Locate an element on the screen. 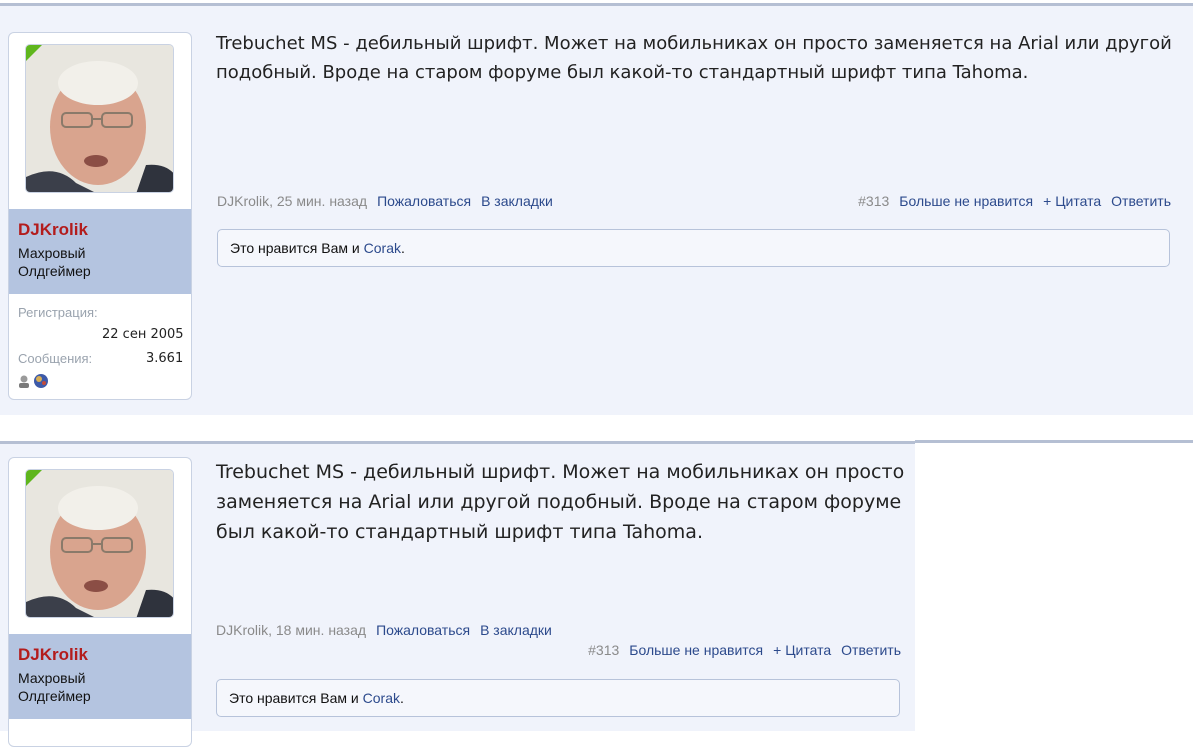 The height and width of the screenshot is (747, 1193). user-info-panel: DJKrolik Махровый Олдгеймер is located at coordinates (100, 602).